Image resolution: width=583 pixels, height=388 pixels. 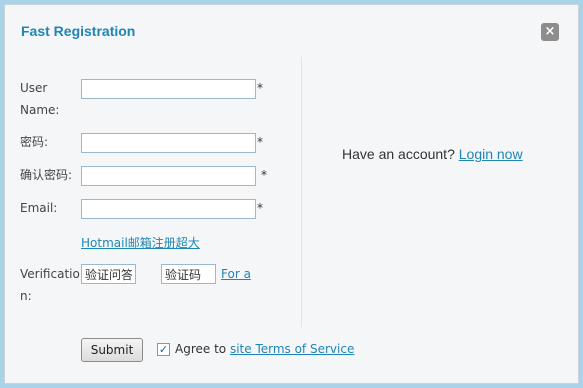 What do you see at coordinates (236, 274) in the screenshot?
I see `for-a-link: For a` at bounding box center [236, 274].